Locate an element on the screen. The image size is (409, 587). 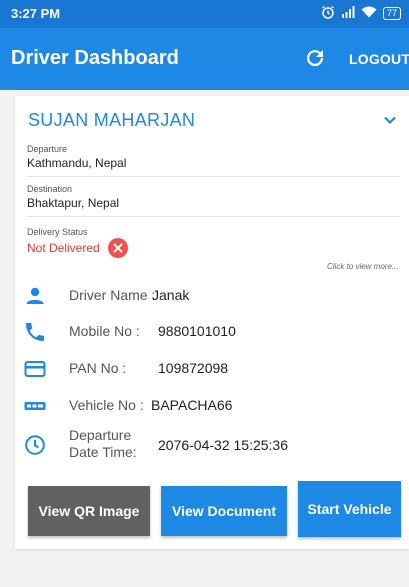
battery-icon: 77 is located at coordinates (391, 13).